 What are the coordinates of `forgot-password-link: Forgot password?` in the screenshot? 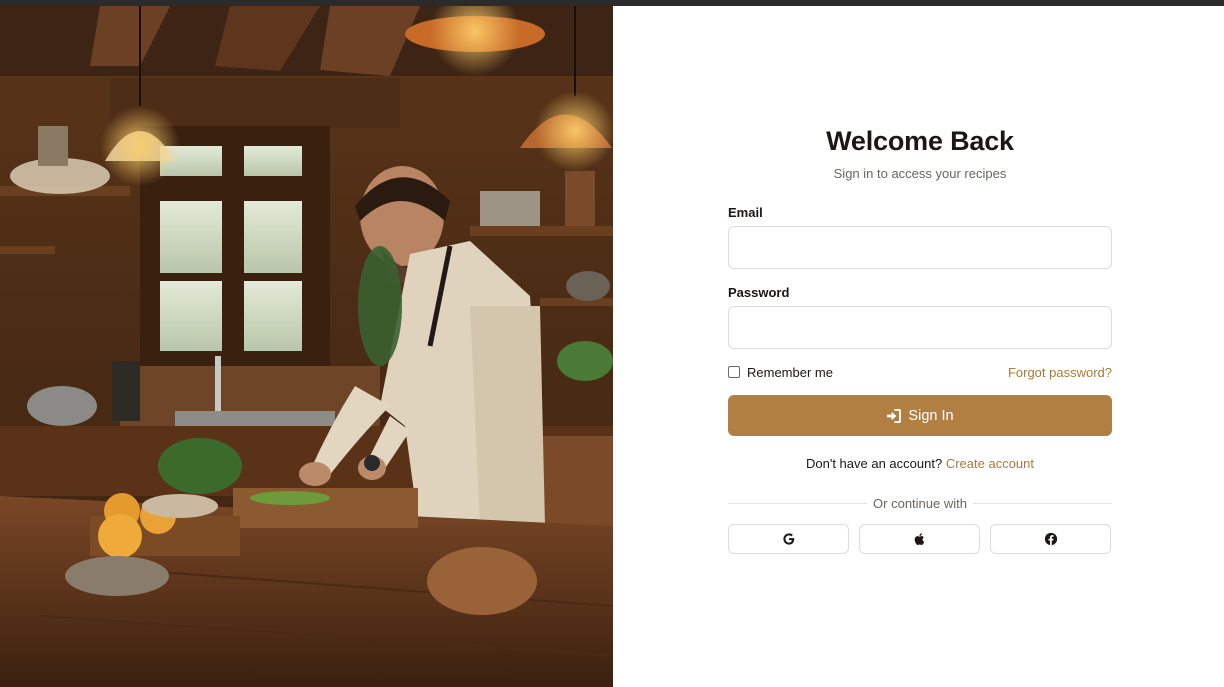 It's located at (1060, 372).